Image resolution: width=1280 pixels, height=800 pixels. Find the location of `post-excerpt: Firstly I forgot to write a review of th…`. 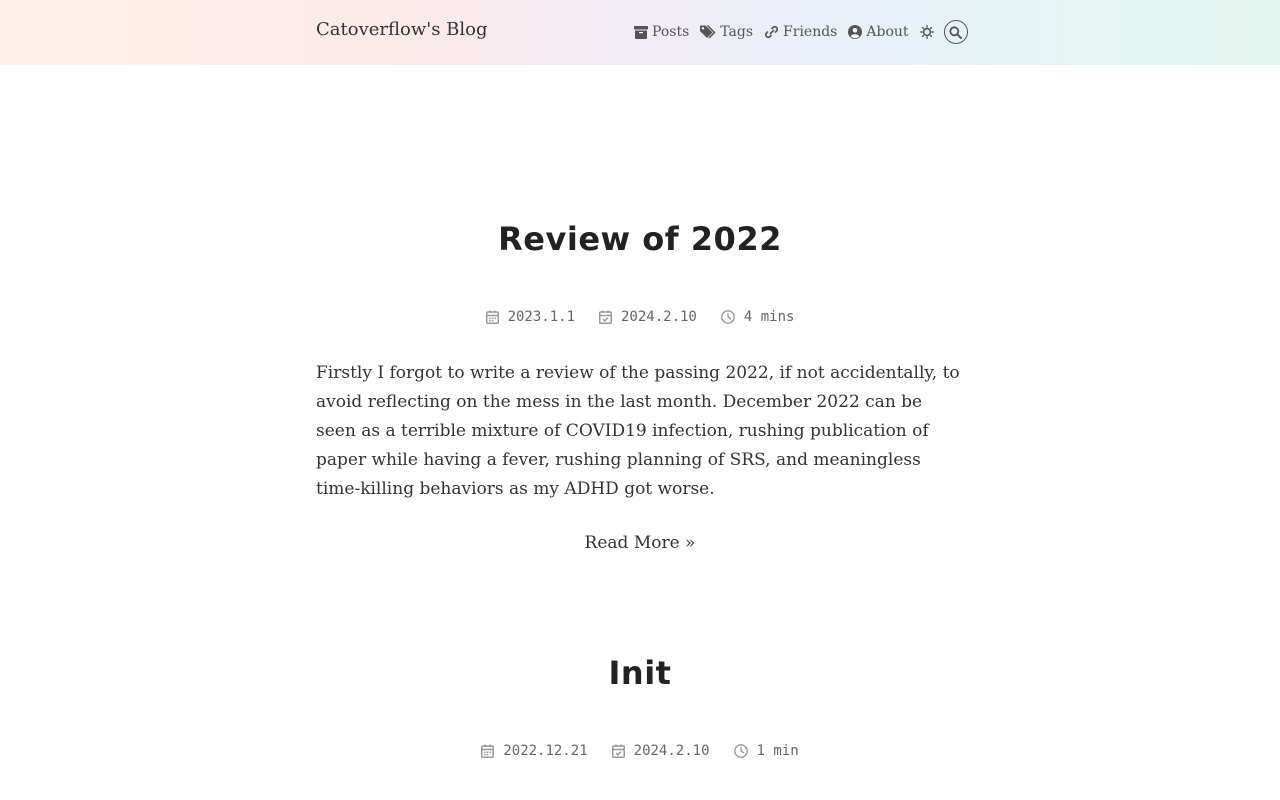

post-excerpt: Firstly I forgot to write a review of th… is located at coordinates (638, 431).